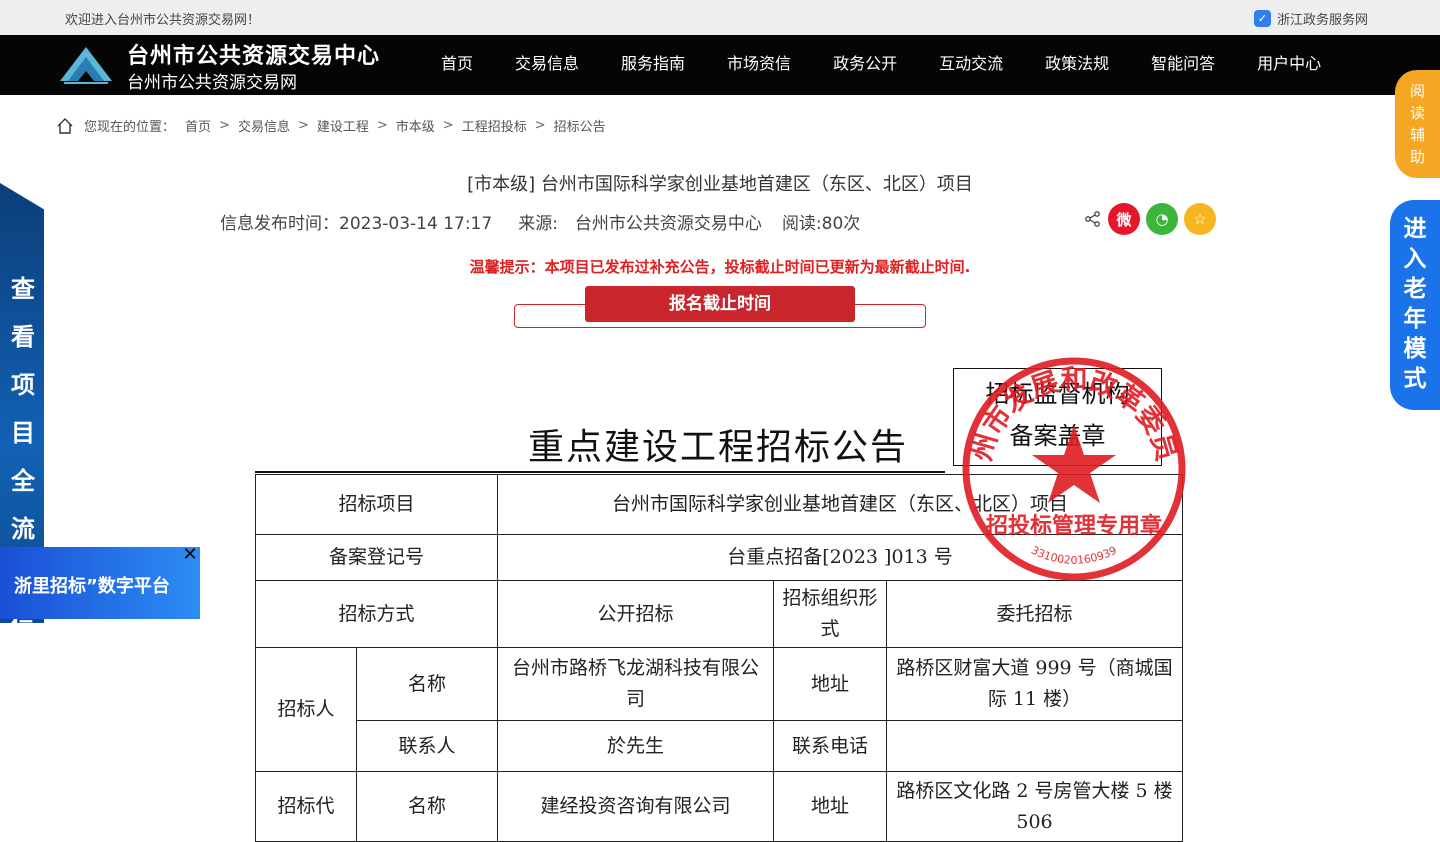 The image size is (1440, 842). What do you see at coordinates (635, 614) in the screenshot?
I see `method-value: 公开招标` at bounding box center [635, 614].